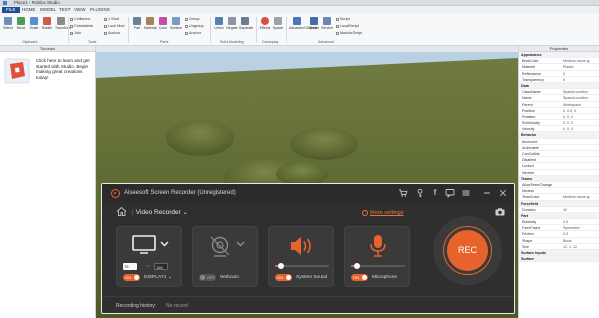  Describe the element at coordinates (337, 33) in the screenshot. I see `modulescript-icon` at that location.